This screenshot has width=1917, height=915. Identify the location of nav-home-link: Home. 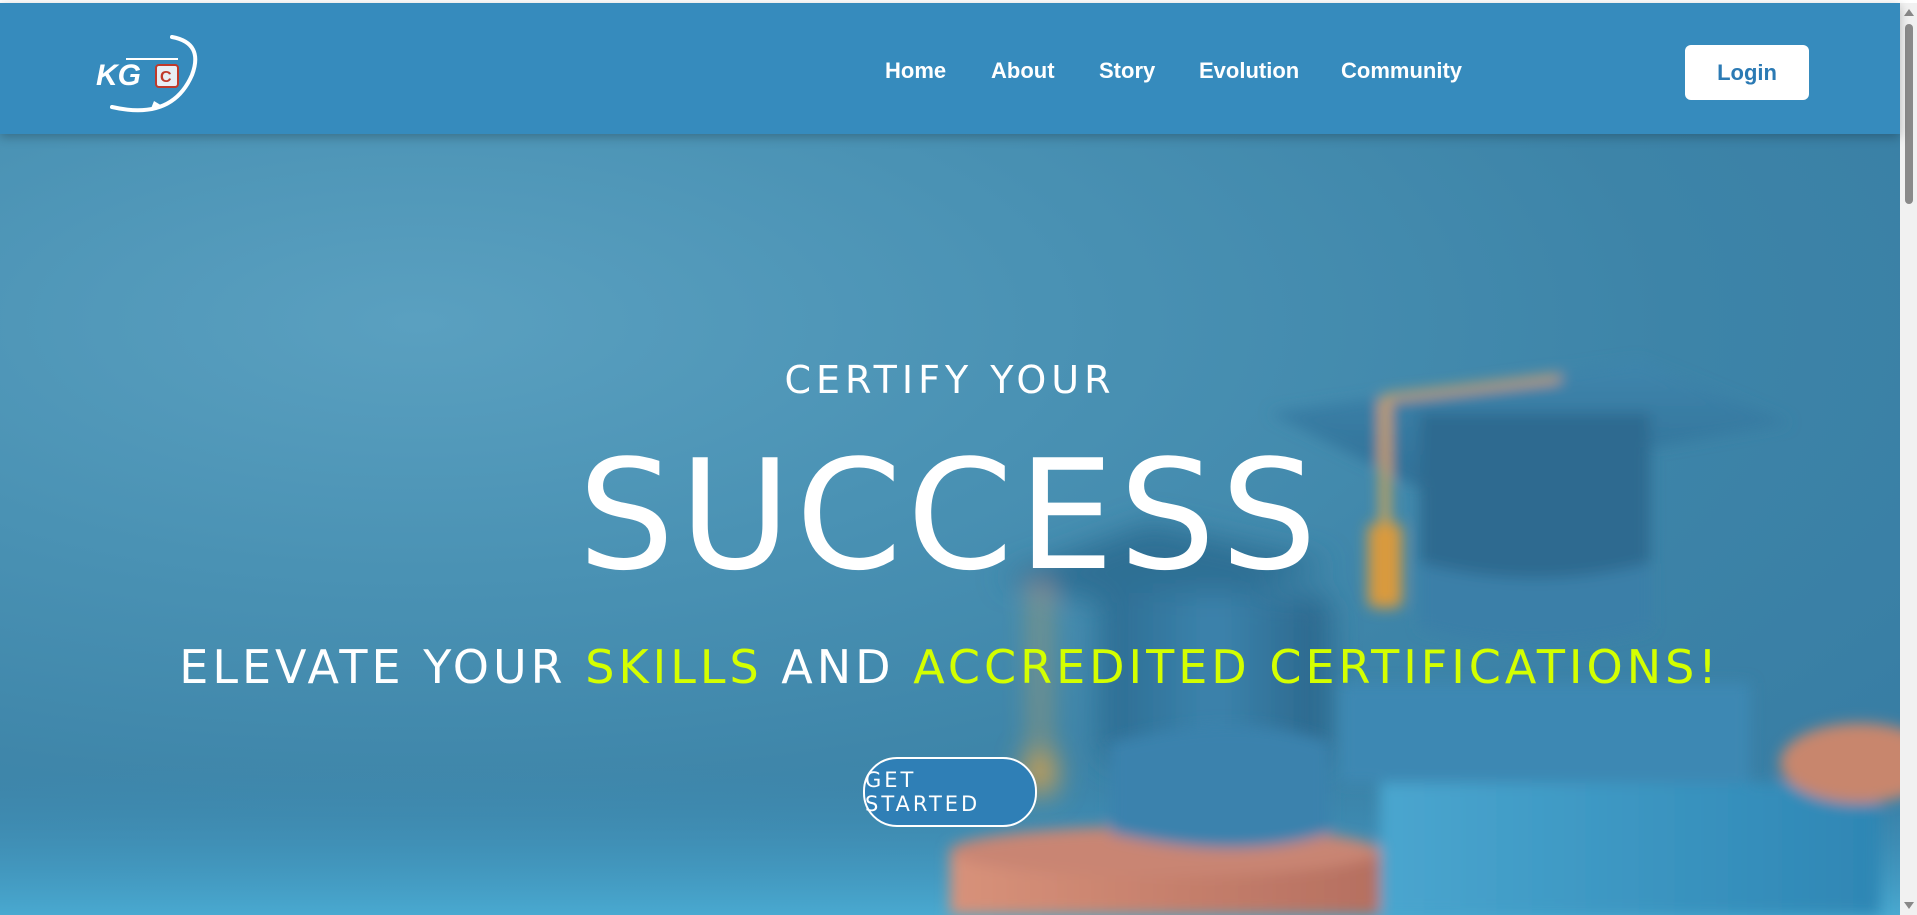
(915, 71).